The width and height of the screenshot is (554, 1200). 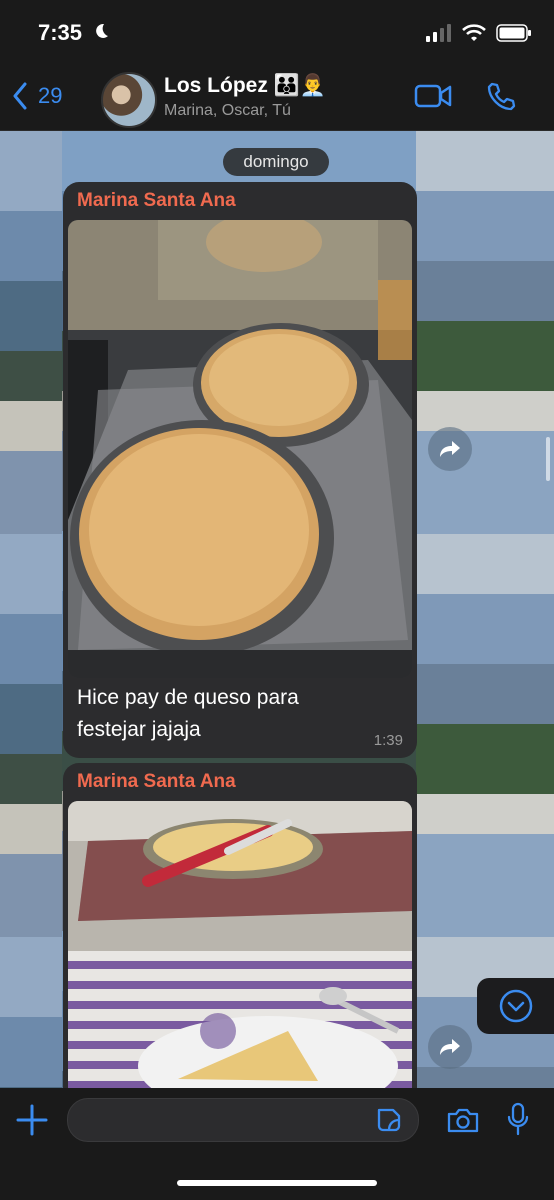 What do you see at coordinates (548, 459) in the screenshot?
I see `scrollbar` at bounding box center [548, 459].